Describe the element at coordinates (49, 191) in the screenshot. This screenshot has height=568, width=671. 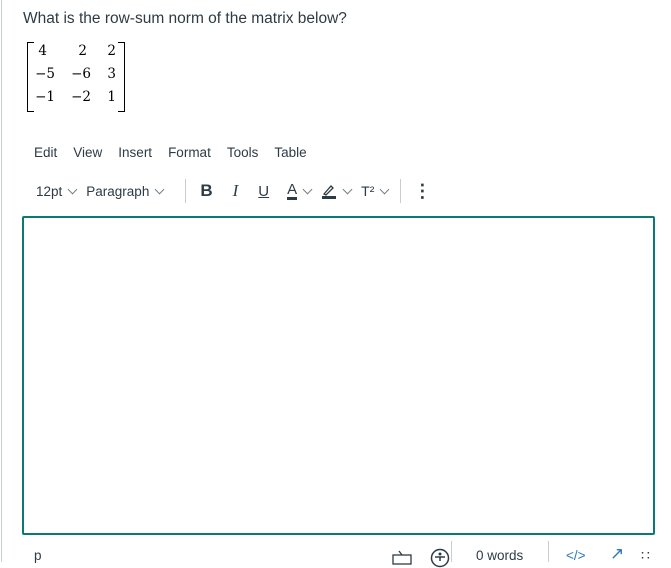
I see `font-size-value: 12pt` at that location.